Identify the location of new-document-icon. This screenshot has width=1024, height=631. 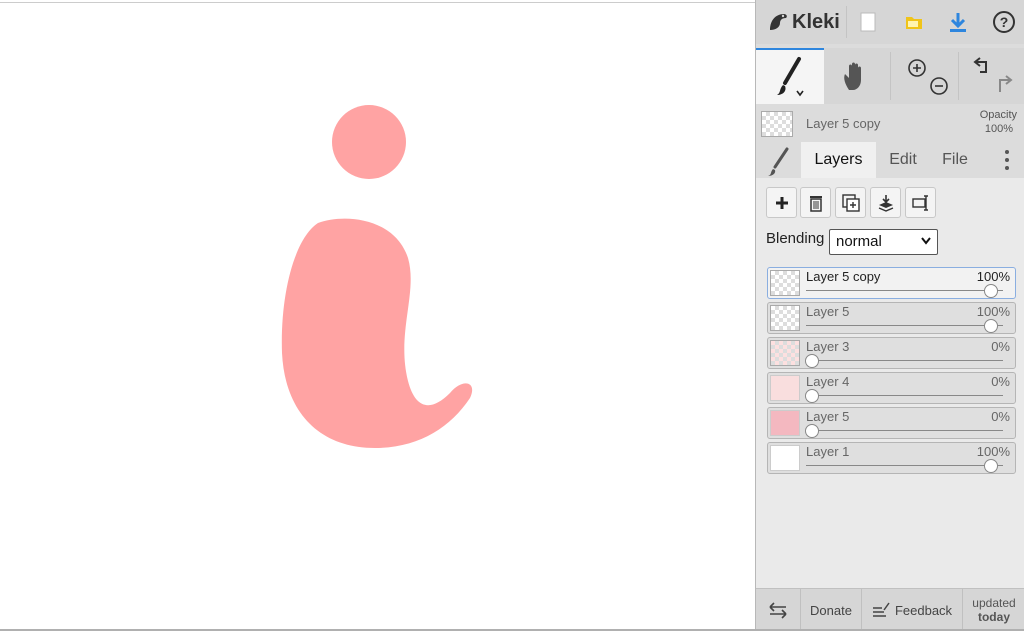
(868, 22).